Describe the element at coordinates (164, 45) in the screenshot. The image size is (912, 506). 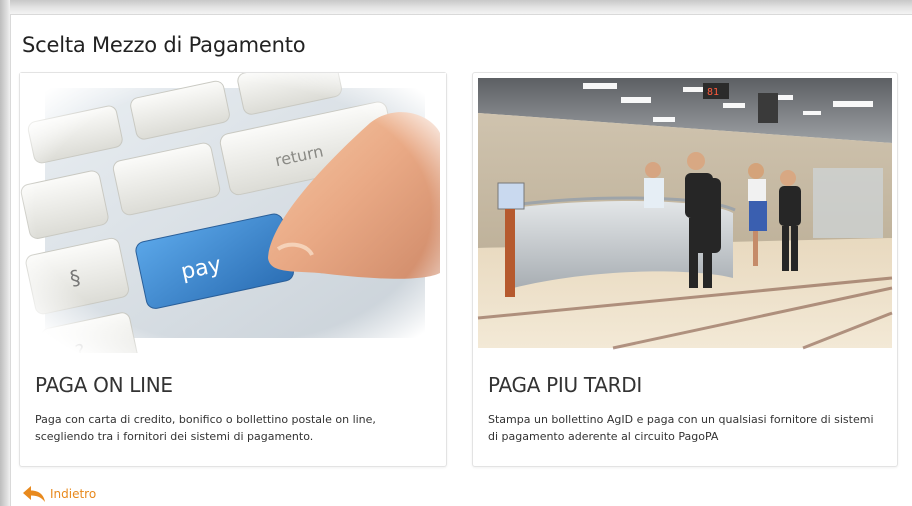
I see `page-title: Scelta Mezzo di Pagamento` at that location.